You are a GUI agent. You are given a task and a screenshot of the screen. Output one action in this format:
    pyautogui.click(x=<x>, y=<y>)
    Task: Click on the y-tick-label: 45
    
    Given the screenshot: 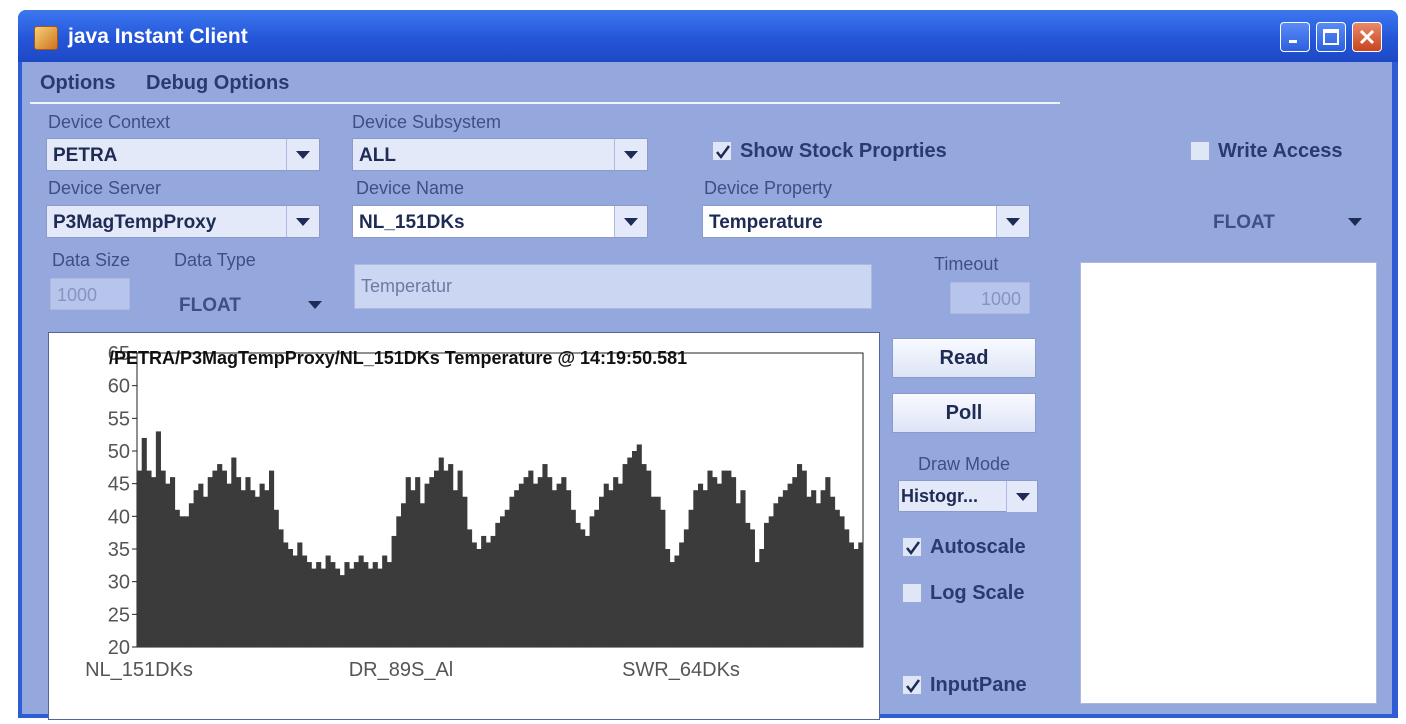 What is the action you would take?
    pyautogui.click(x=119, y=485)
    